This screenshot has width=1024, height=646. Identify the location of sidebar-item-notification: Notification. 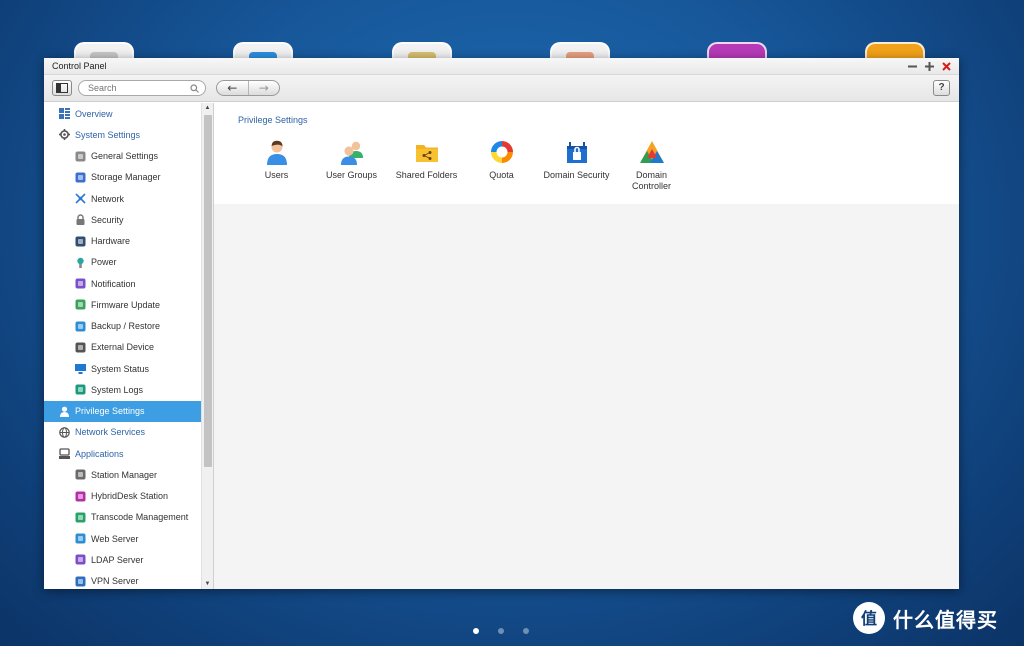
(122, 283).